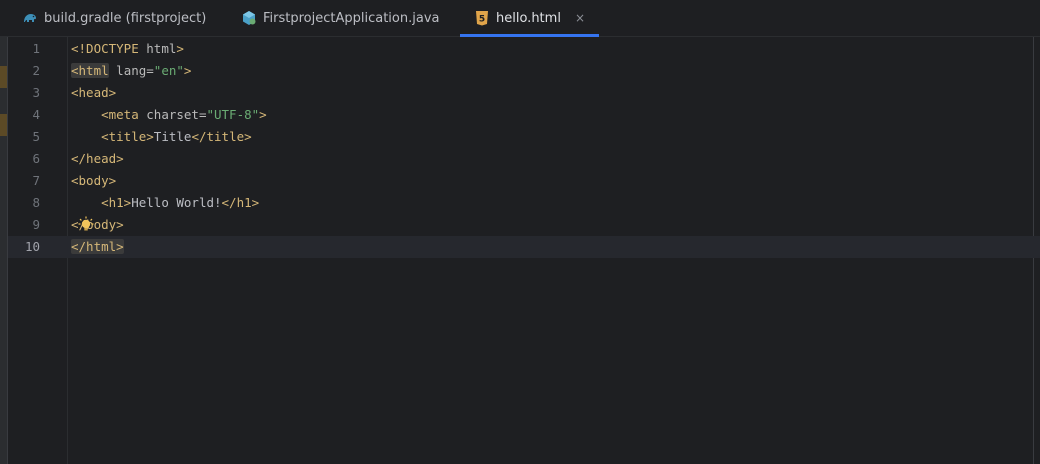 This screenshot has height=464, width=1040. Describe the element at coordinates (524, 225) in the screenshot. I see `code-line: 9 </body>` at that location.